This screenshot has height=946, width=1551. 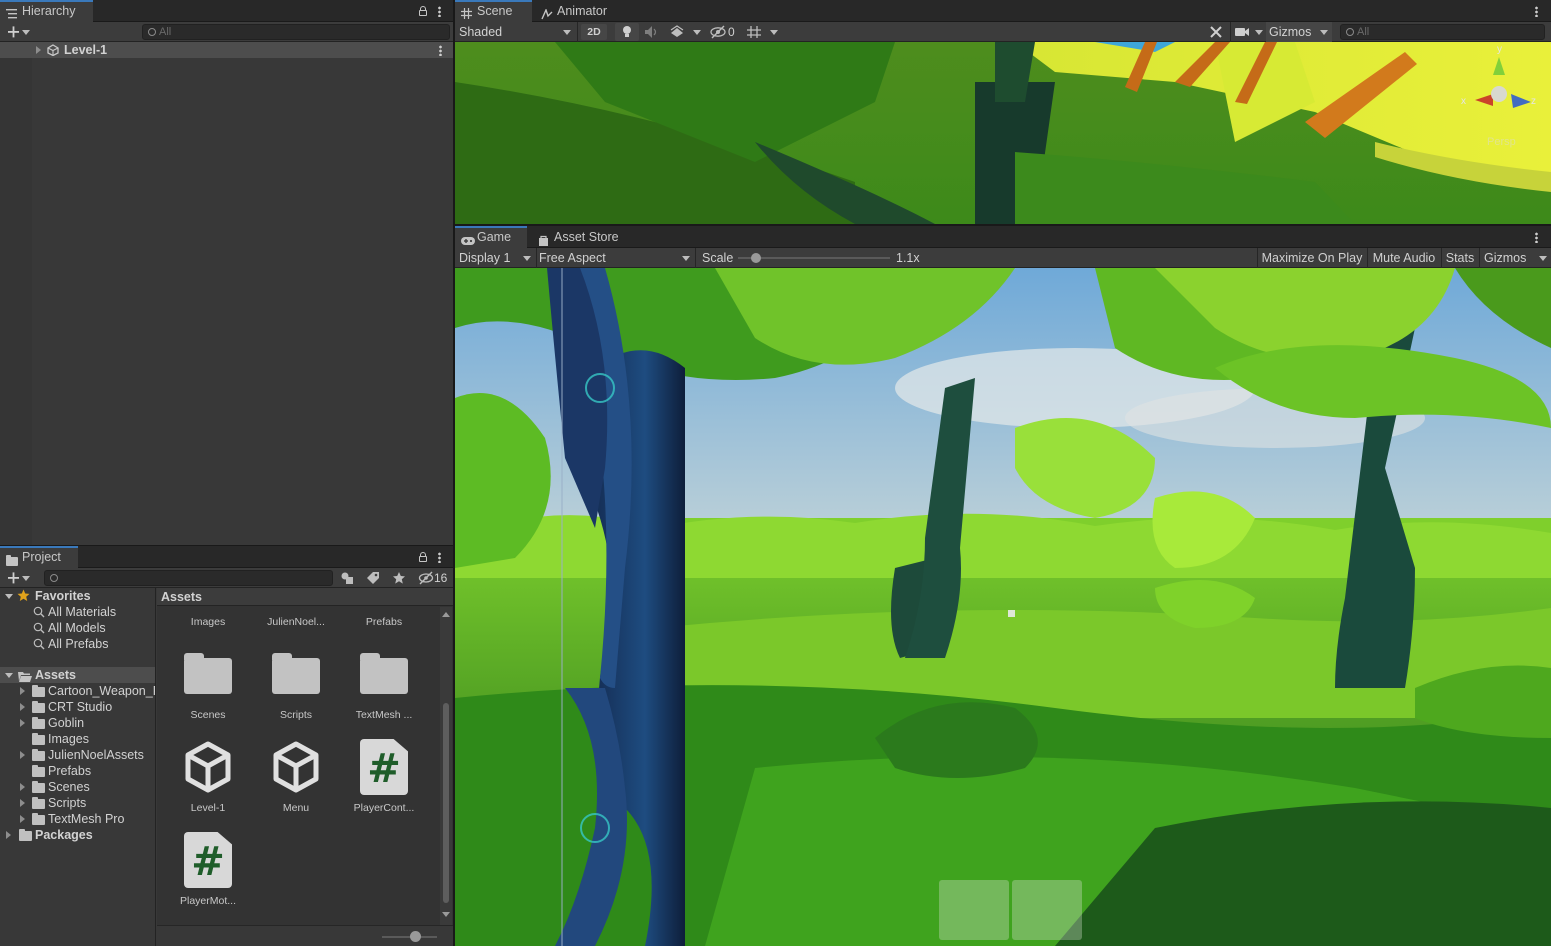 What do you see at coordinates (55, 675) in the screenshot?
I see `assets-label: Assets` at bounding box center [55, 675].